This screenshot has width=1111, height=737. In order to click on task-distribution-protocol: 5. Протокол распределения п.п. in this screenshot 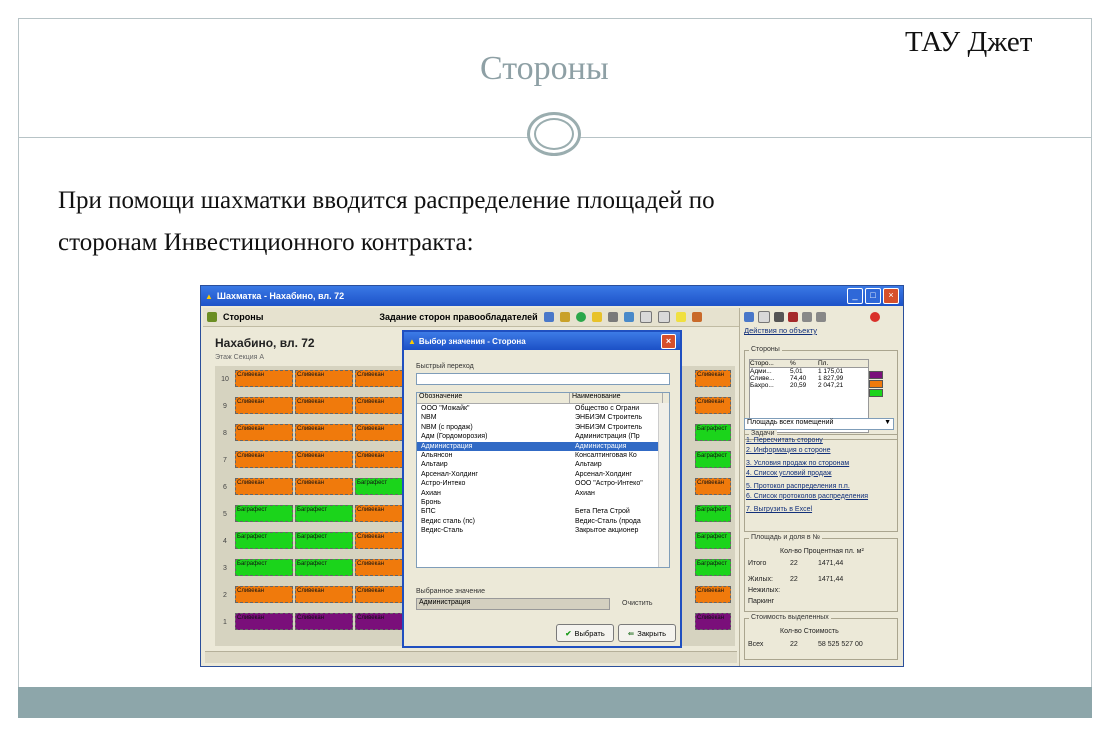, I will do `click(807, 487)`.